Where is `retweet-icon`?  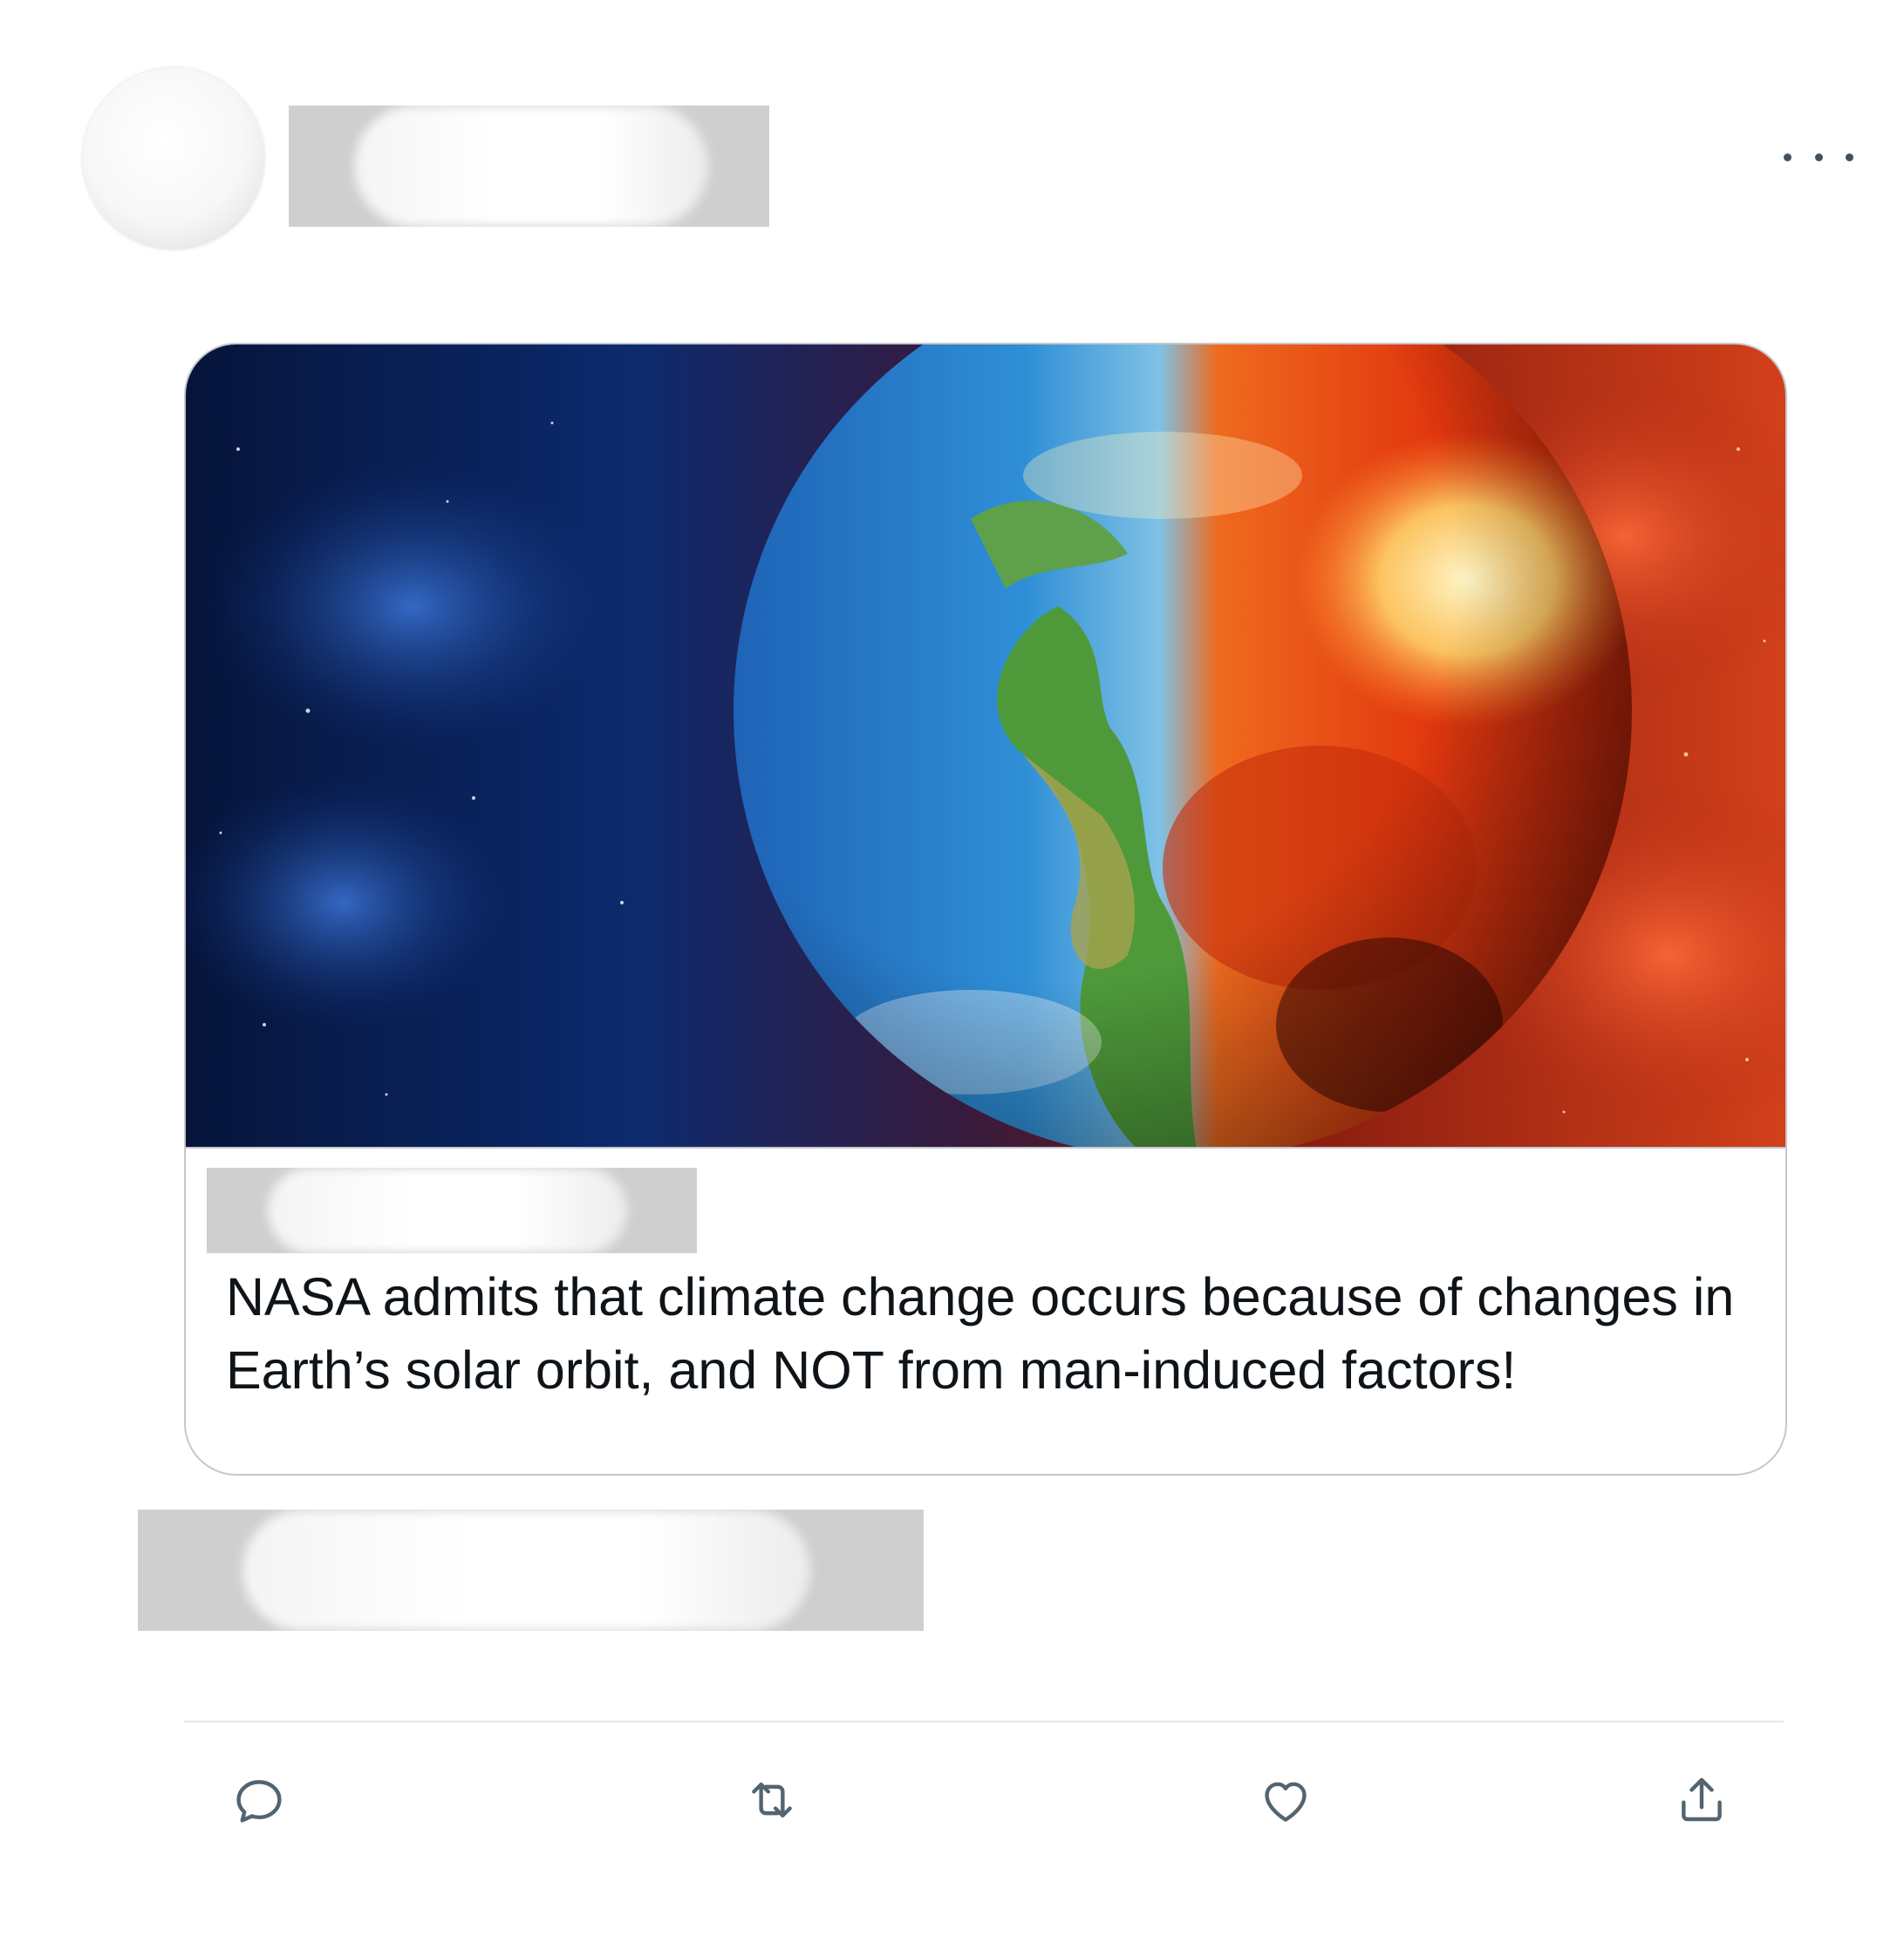 retweet-icon is located at coordinates (772, 1800).